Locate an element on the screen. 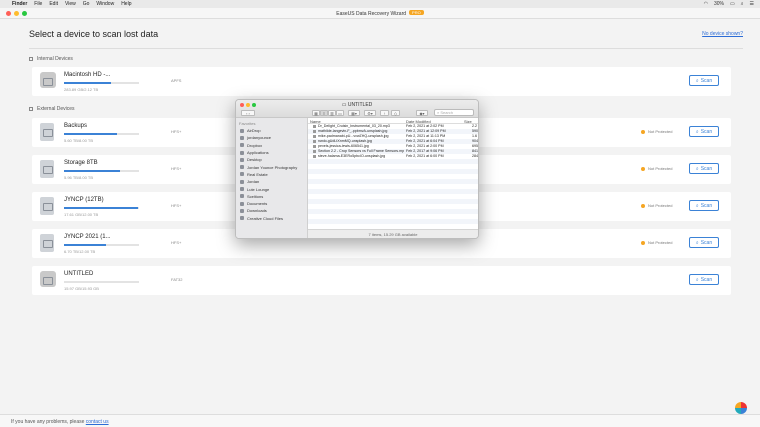 The width and height of the screenshot is (760, 427). group-by-button: ▦▾ is located at coordinates (354, 113).